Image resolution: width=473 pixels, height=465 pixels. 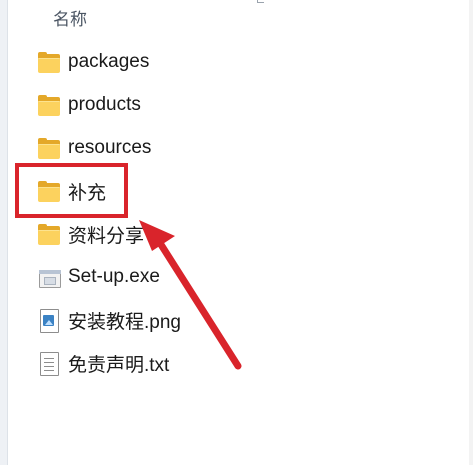 I want to click on annotation-arrow, so click(x=190, y=295).